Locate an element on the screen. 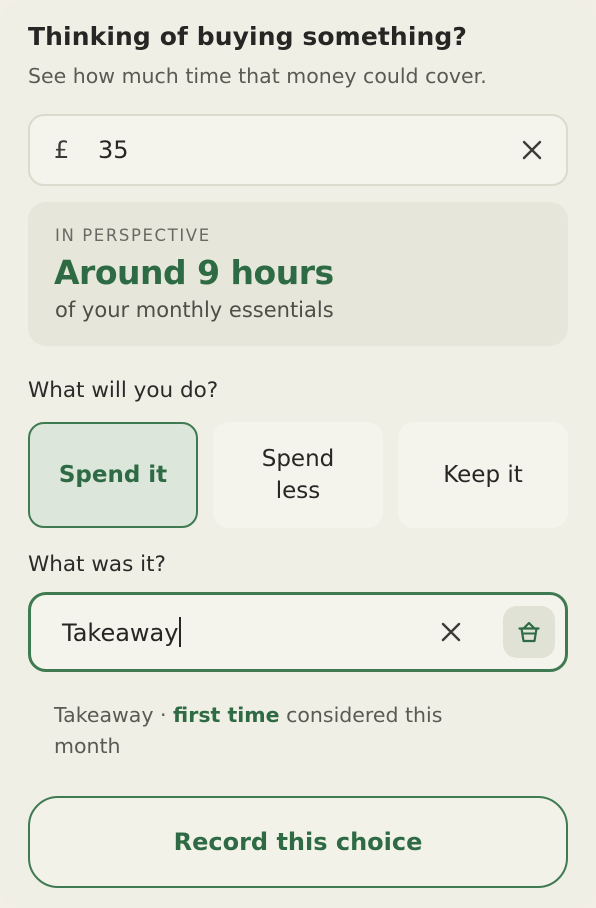 Image resolution: width=596 pixels, height=908 pixels. decision-options: Spend it Spend less Keep it is located at coordinates (298, 475).